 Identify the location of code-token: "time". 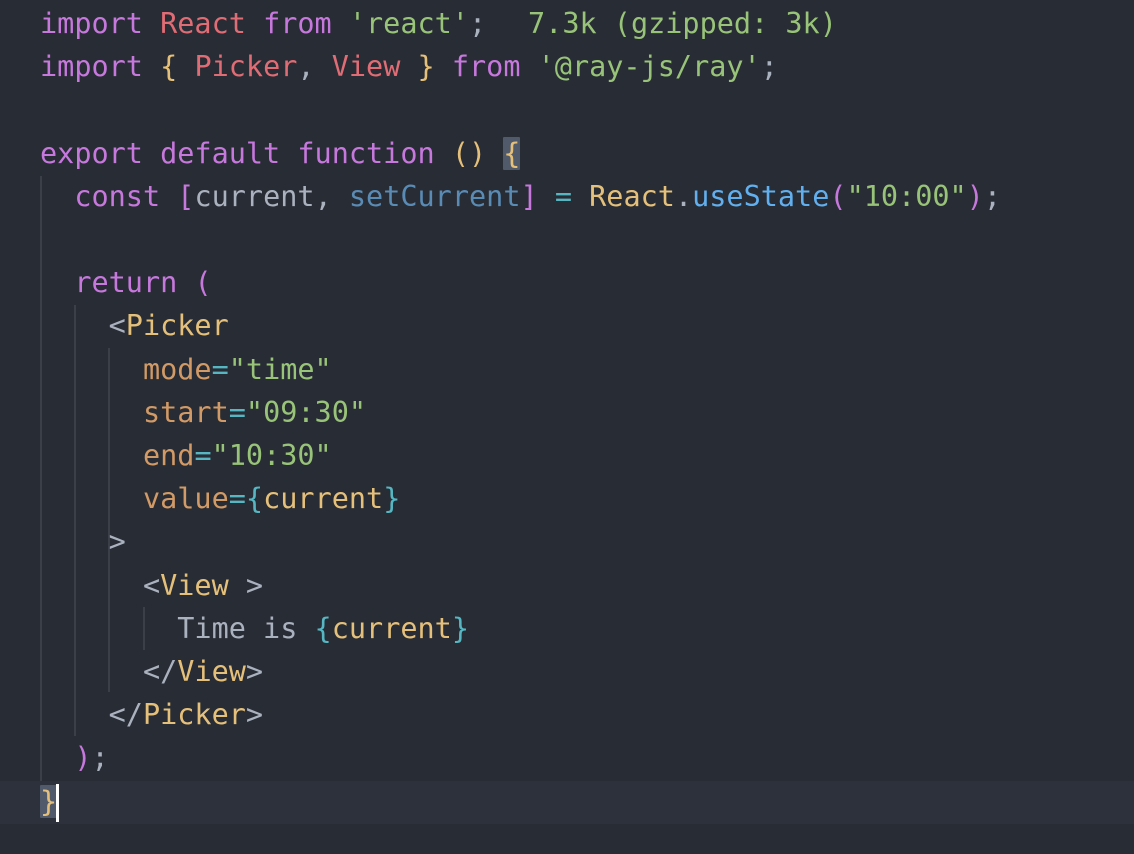
(280, 369).